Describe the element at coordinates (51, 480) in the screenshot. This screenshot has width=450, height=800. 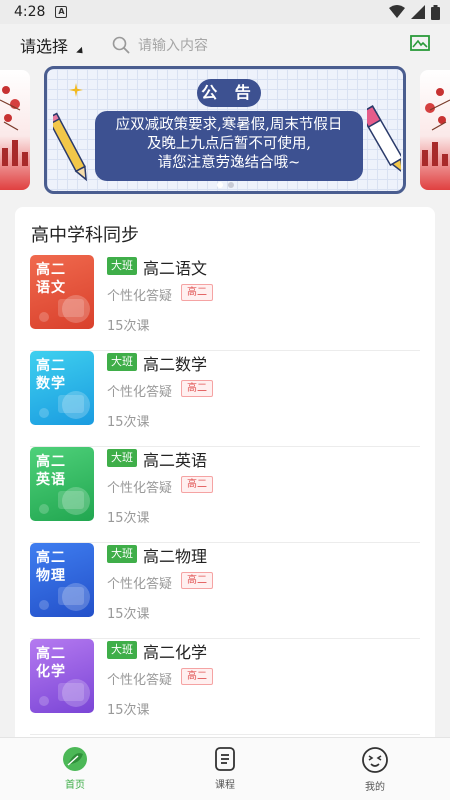
I see `course-cover-line-2: 英语` at that location.